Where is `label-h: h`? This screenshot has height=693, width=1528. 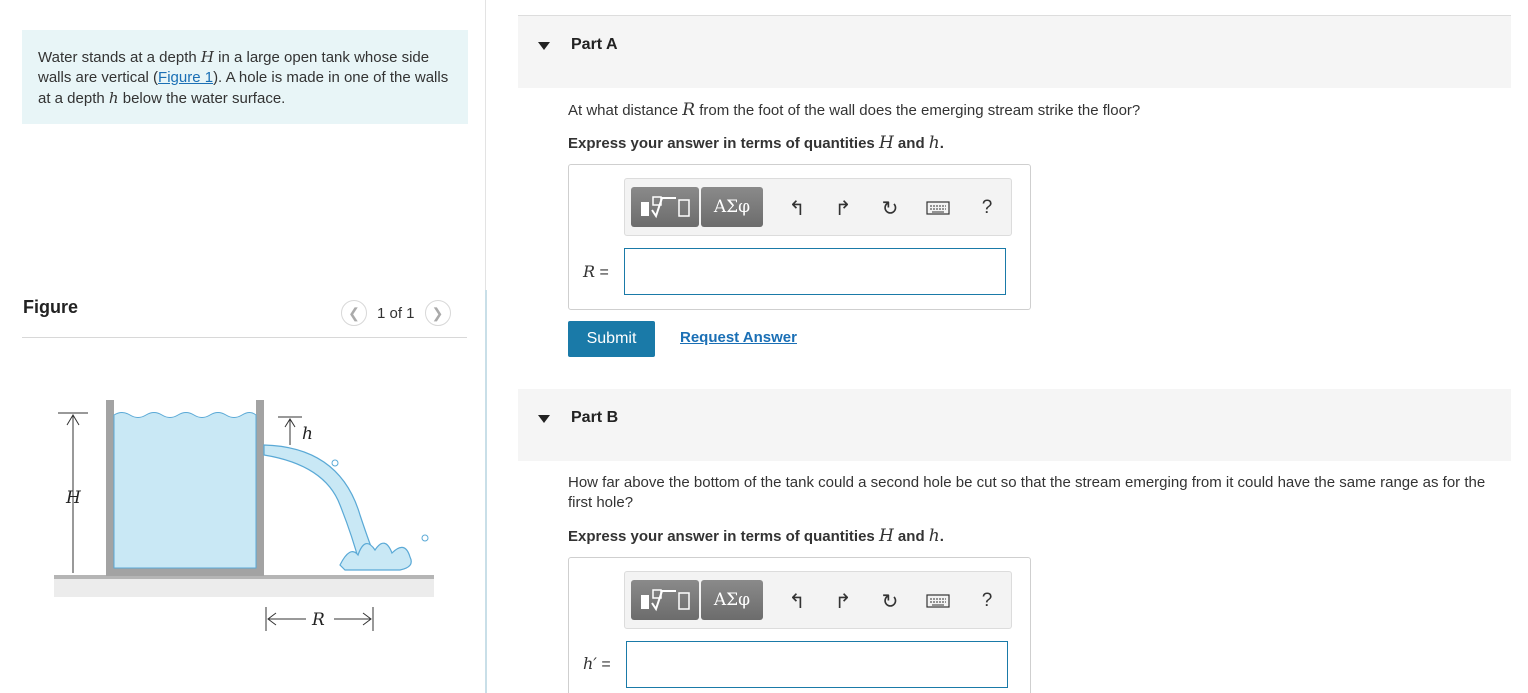
label-h: h is located at coordinates (307, 434).